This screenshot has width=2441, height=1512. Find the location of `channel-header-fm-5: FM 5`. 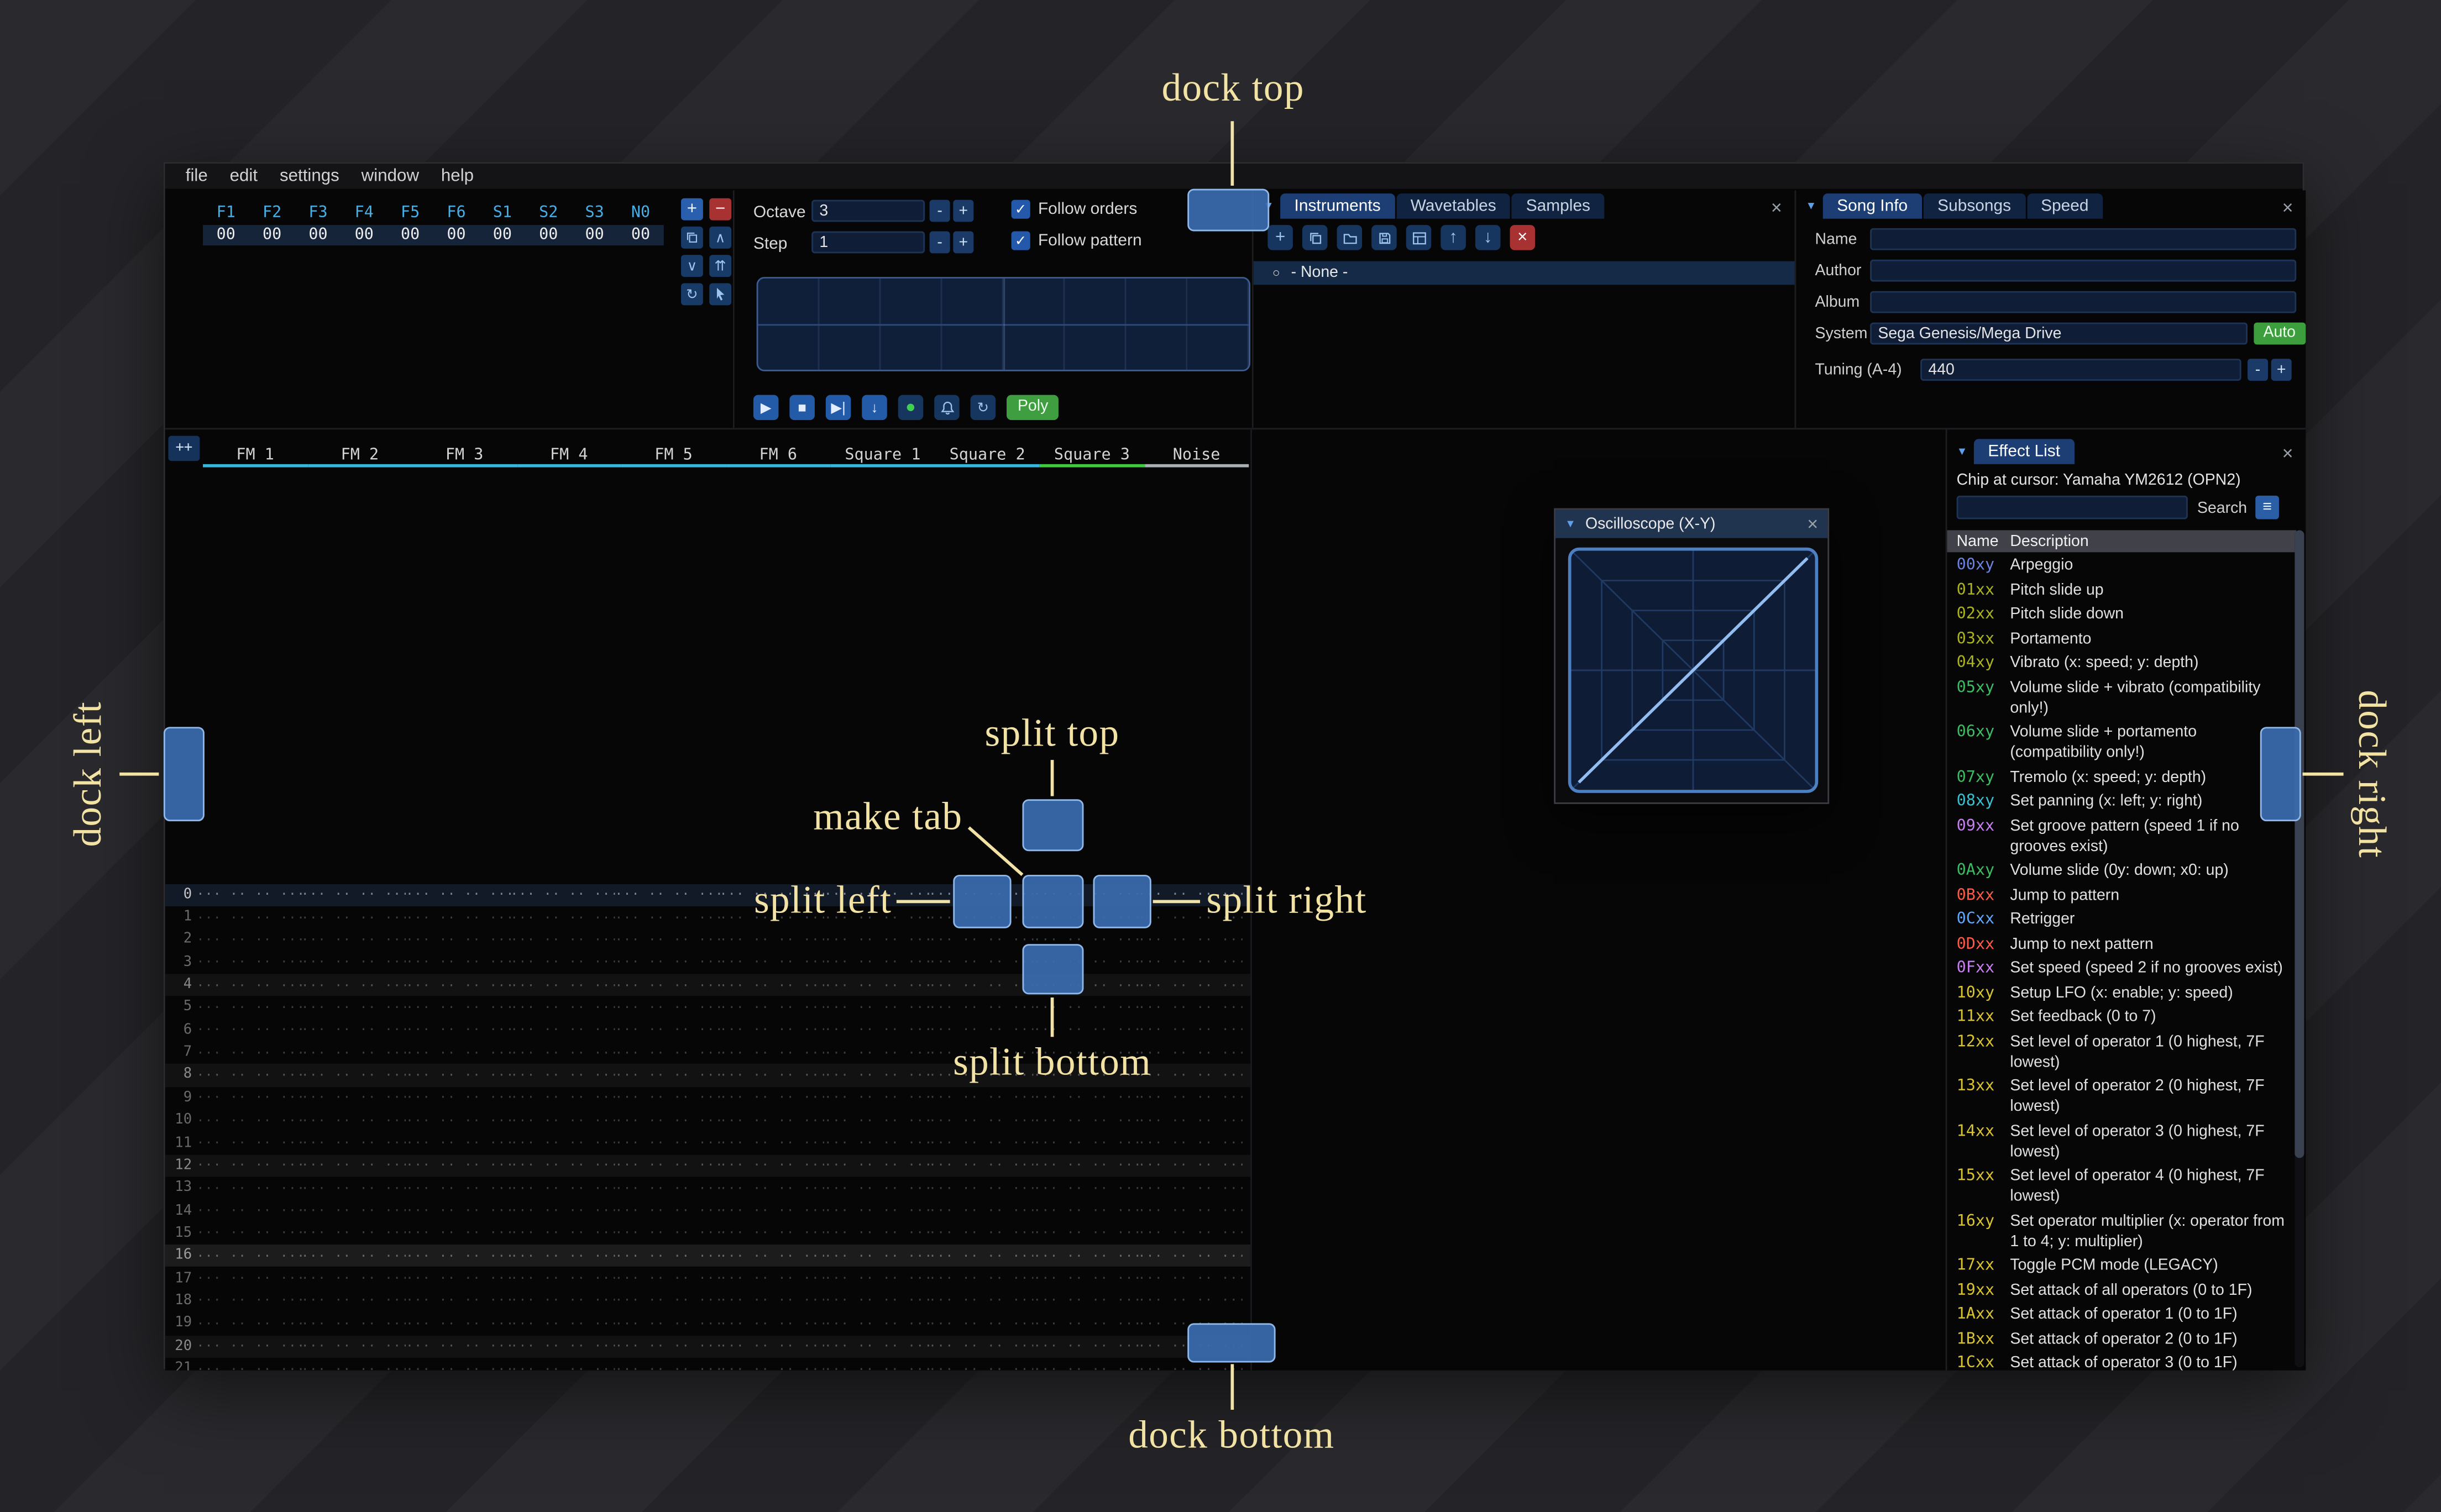

channel-header-fm-5: FM 5 is located at coordinates (673, 453).